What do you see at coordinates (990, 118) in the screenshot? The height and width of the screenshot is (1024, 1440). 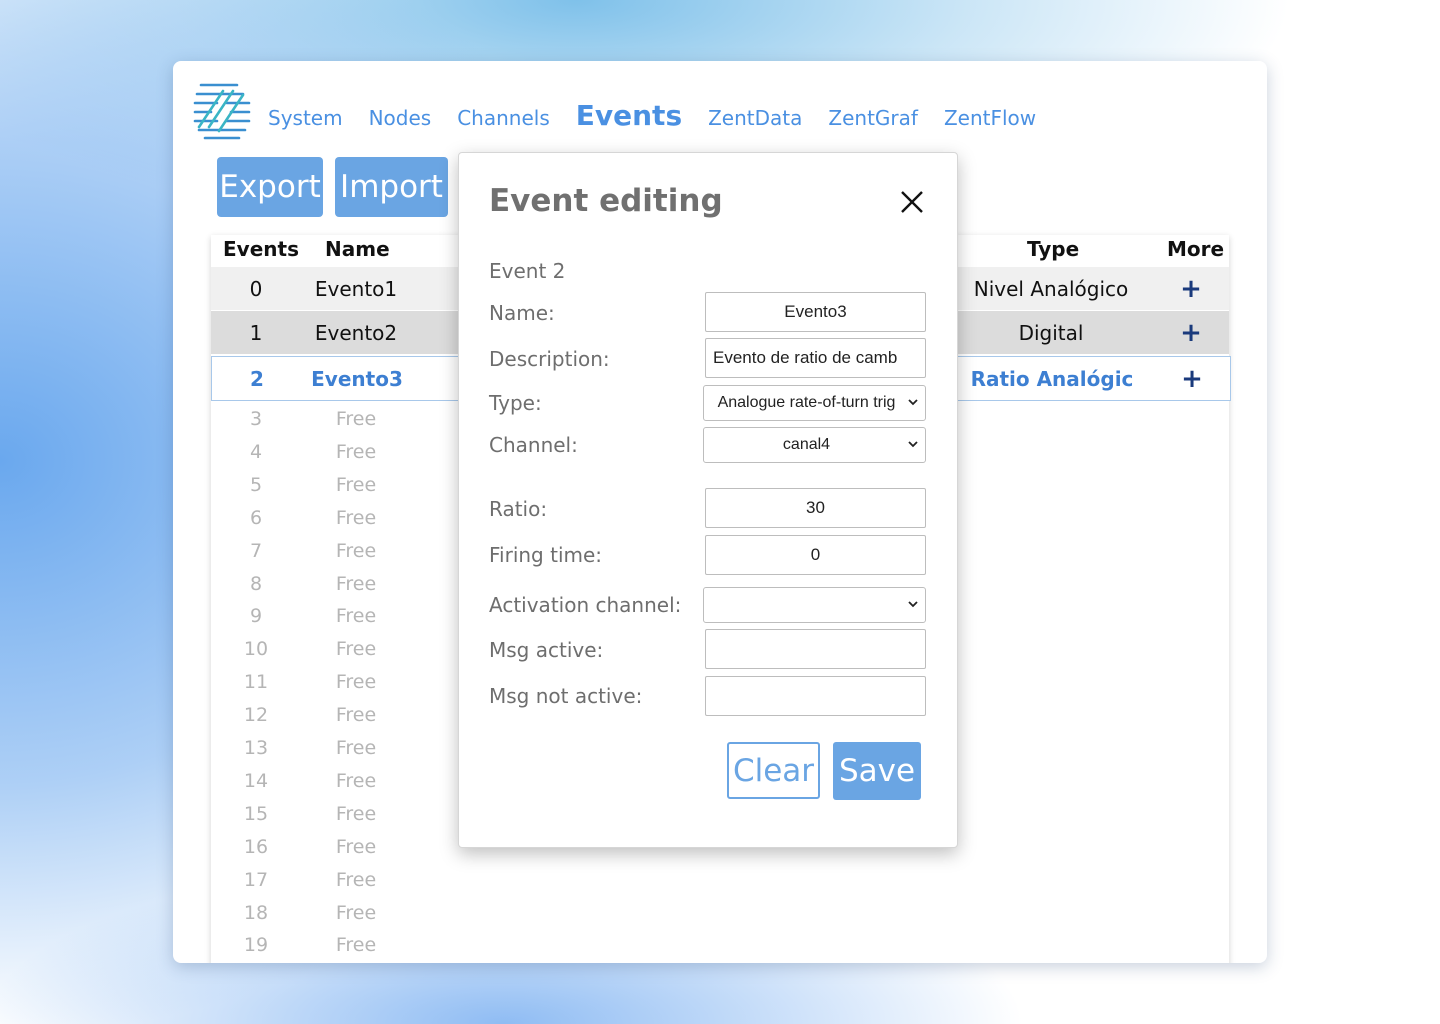 I see `nav-zentflow: ZentFlow` at bounding box center [990, 118].